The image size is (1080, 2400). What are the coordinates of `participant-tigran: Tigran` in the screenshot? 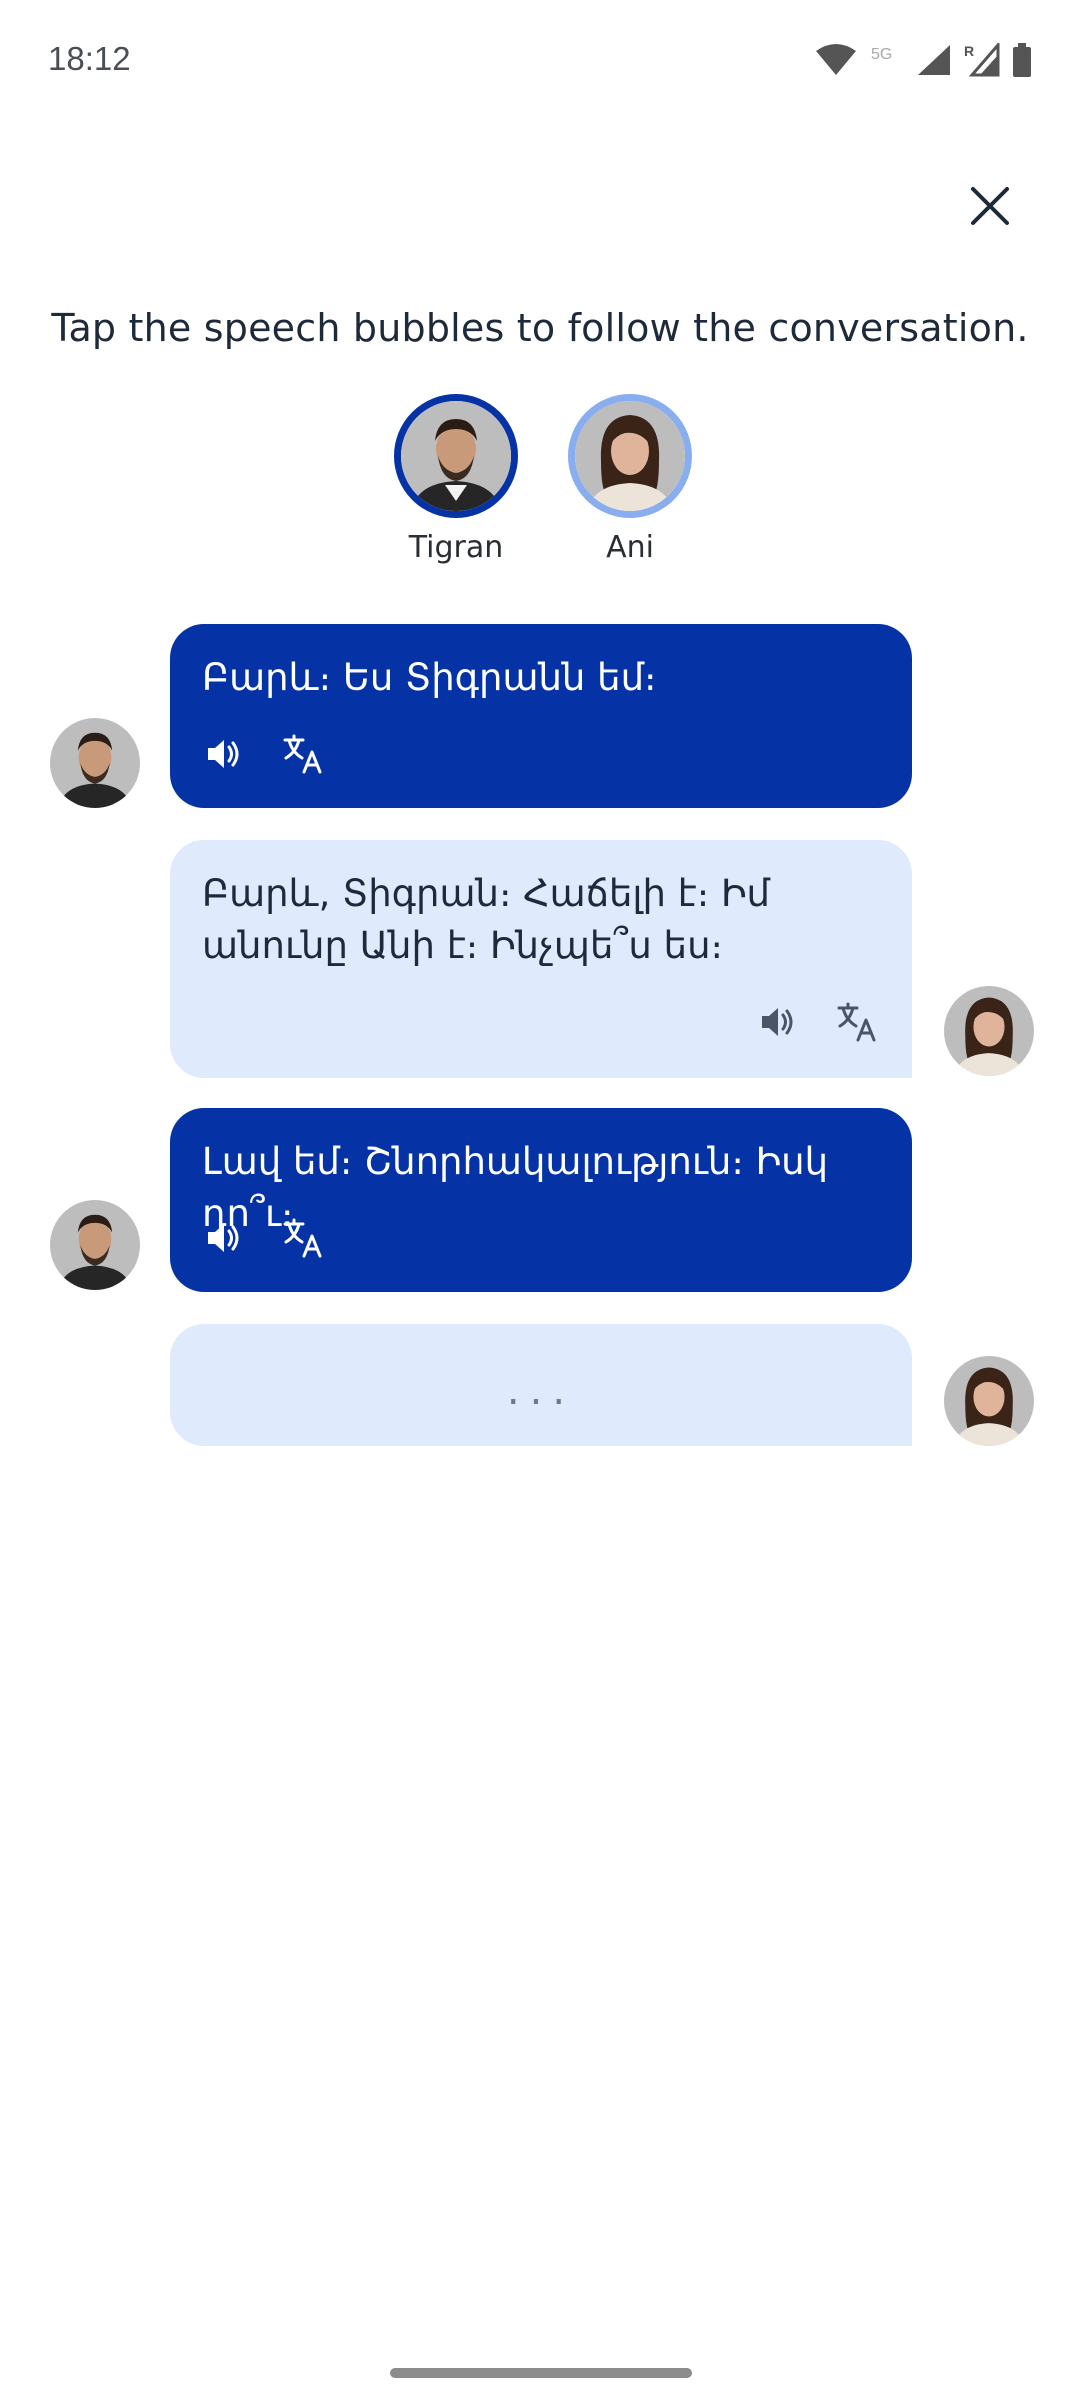 It's located at (456, 479).